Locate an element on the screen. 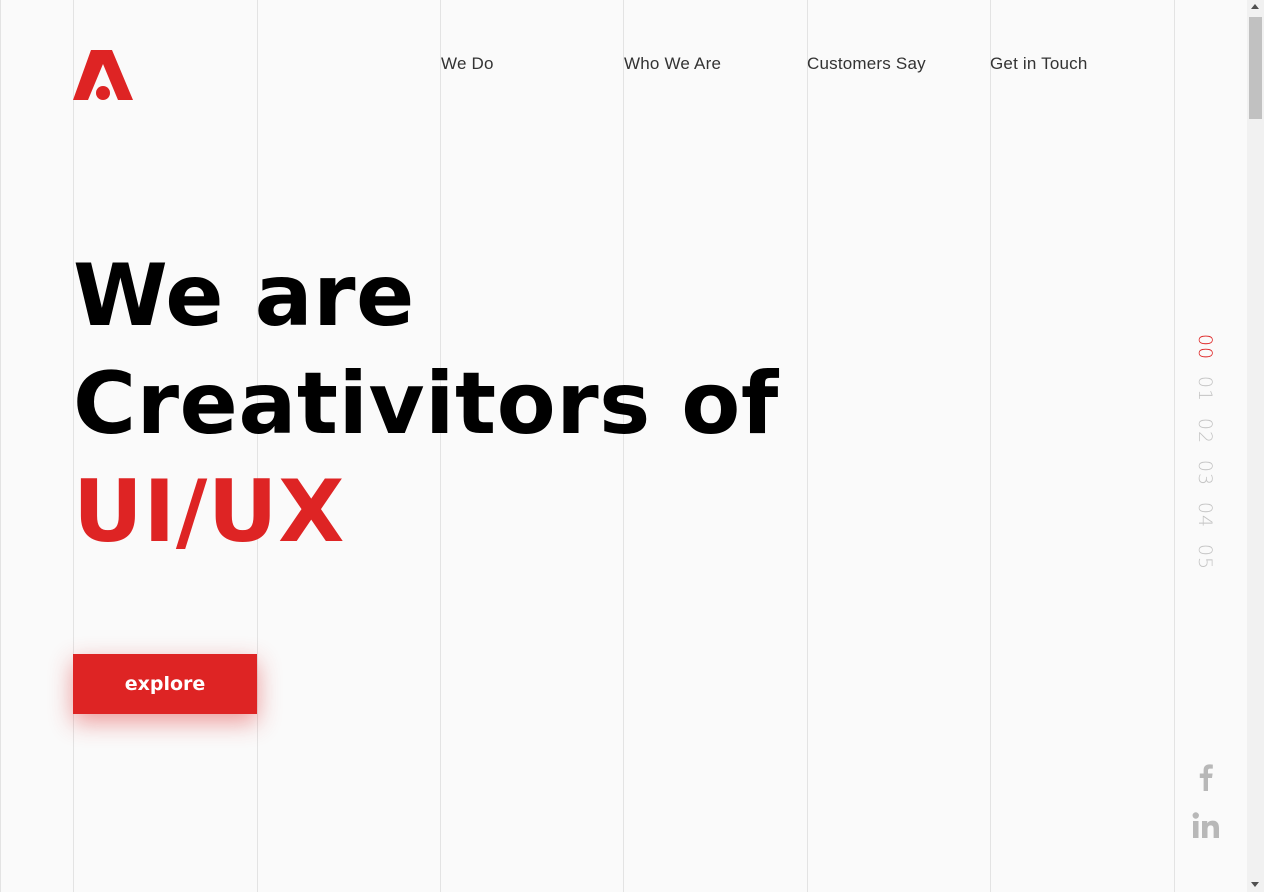 This screenshot has width=1264, height=892. pager-item-00: 00 is located at coordinates (1205, 347).